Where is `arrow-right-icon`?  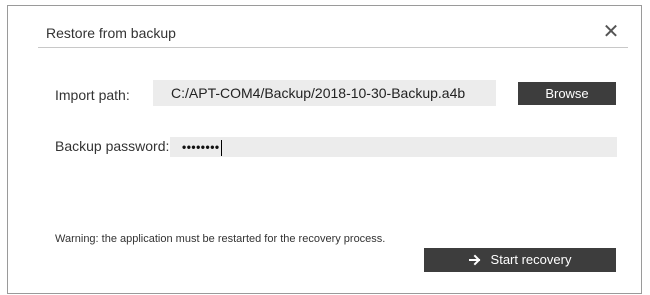
arrow-right-icon is located at coordinates (474, 259).